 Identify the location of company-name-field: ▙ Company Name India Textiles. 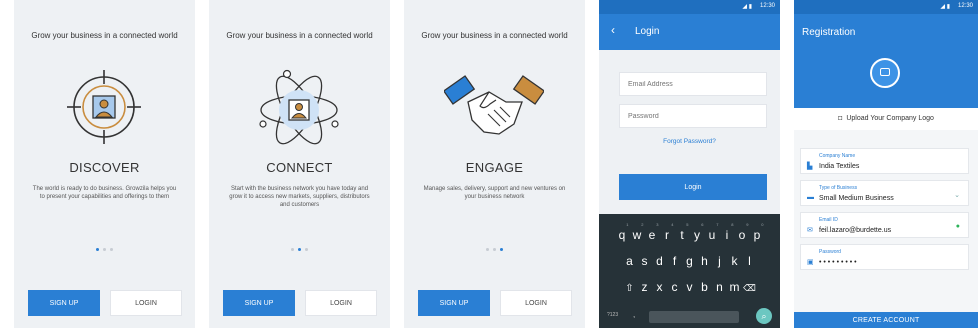
(884, 161).